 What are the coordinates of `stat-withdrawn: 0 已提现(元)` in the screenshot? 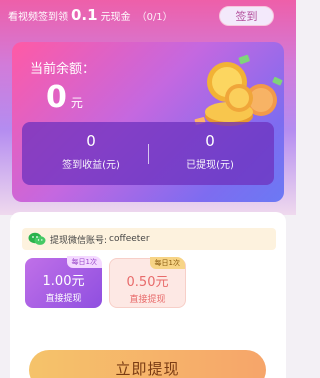 It's located at (210, 151).